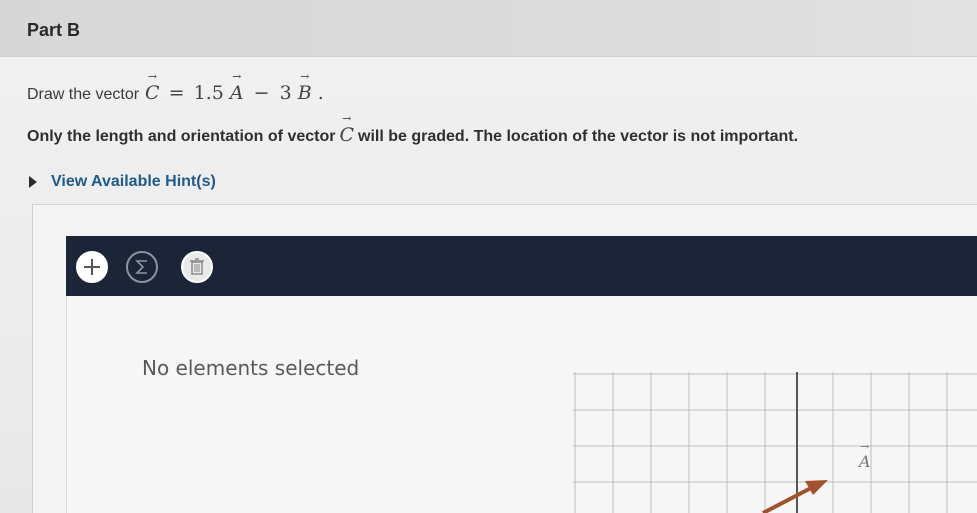 This screenshot has width=977, height=513. I want to click on question-prompt: Draw the vector C = 1.5 A − 3 B ., so click(175, 93).